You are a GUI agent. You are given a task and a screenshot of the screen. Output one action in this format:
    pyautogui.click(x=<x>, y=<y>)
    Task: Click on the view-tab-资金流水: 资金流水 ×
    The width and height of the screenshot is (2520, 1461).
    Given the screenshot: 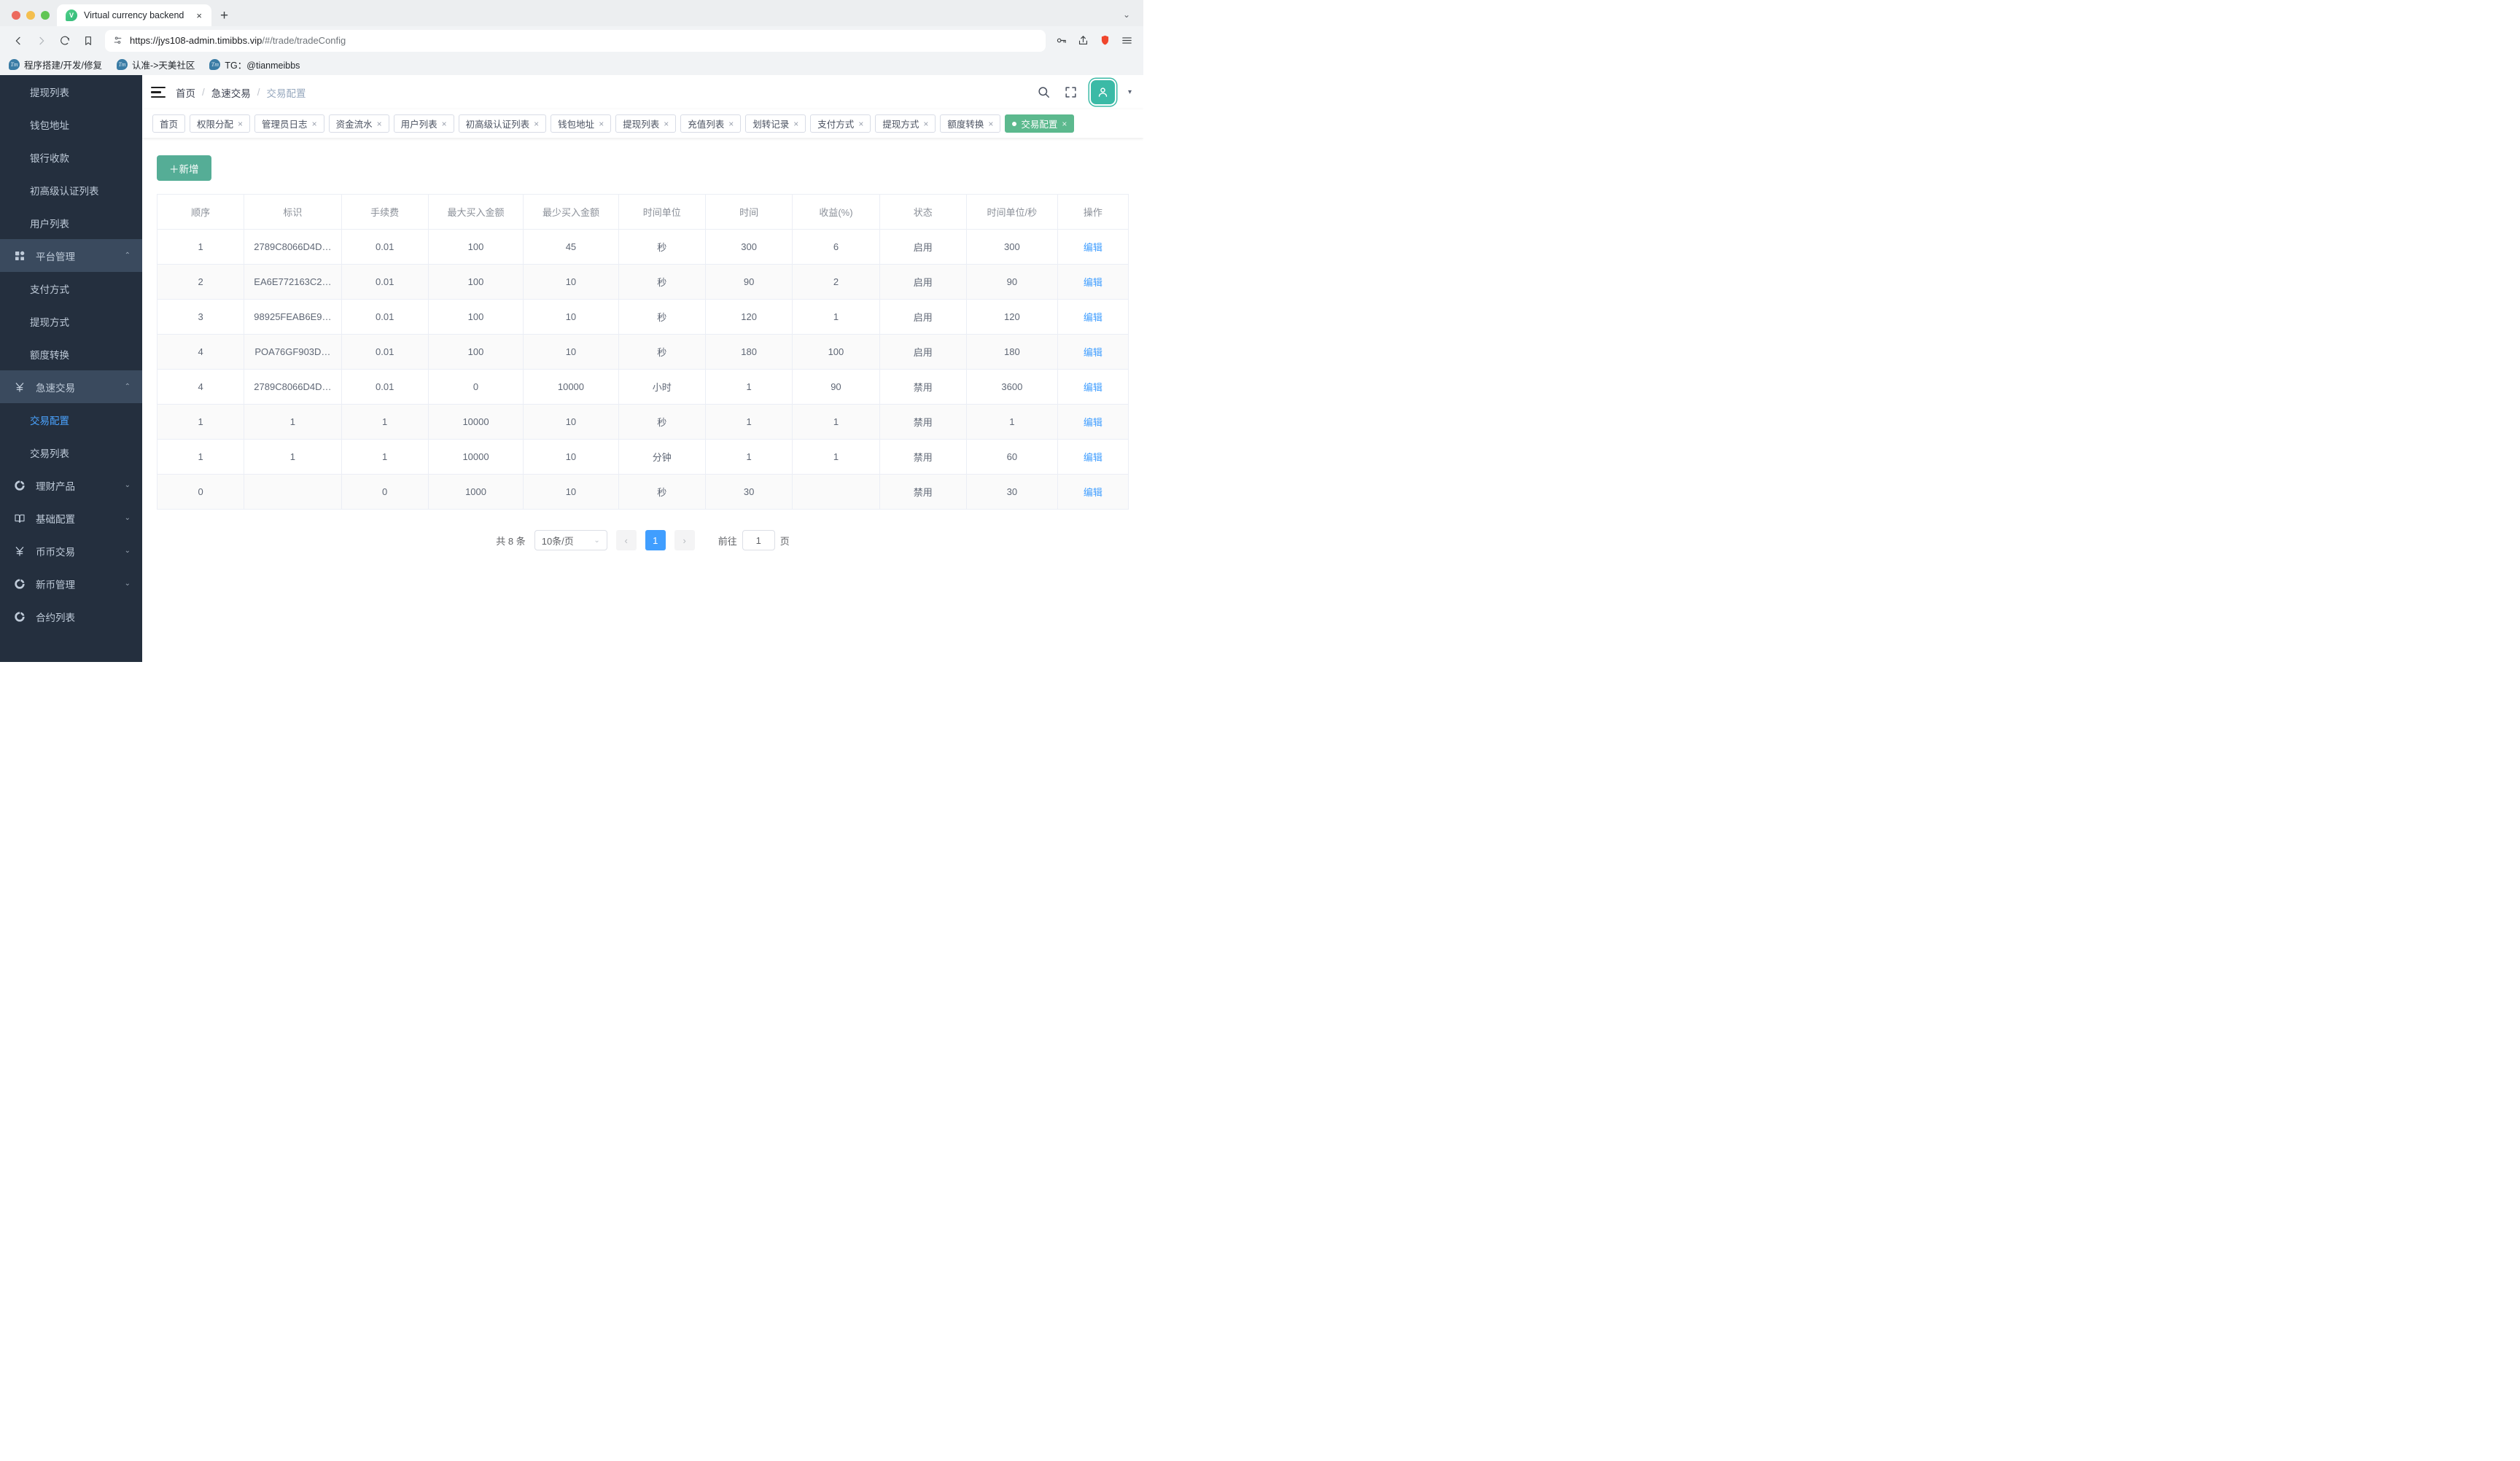 What is the action you would take?
    pyautogui.click(x=358, y=123)
    